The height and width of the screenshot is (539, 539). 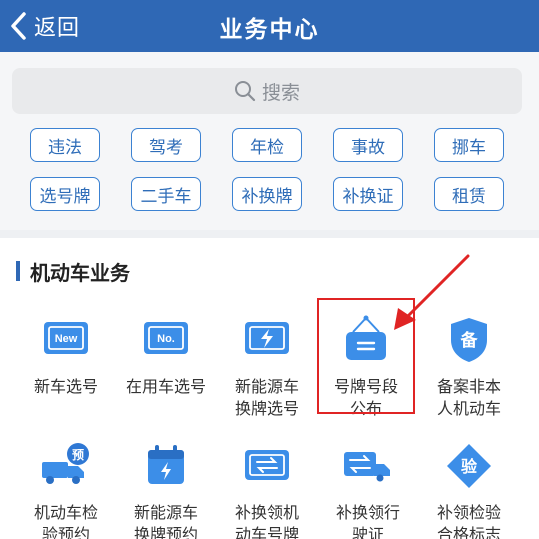 I want to click on item-label: 新车选号, so click(x=65, y=386).